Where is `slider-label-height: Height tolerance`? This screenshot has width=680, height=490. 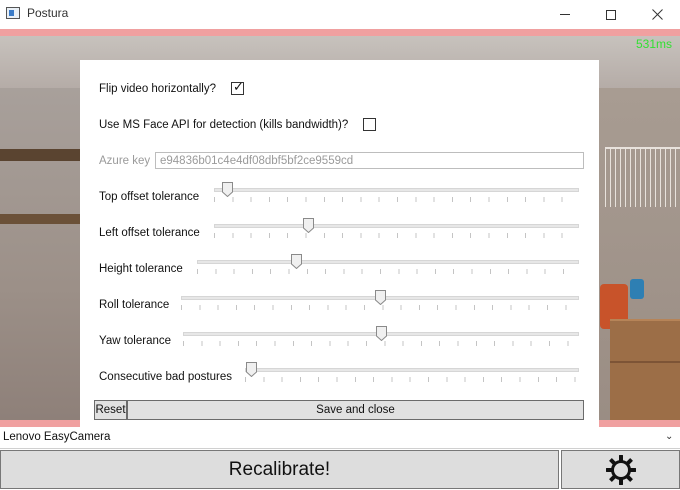 slider-label-height: Height tolerance is located at coordinates (141, 269).